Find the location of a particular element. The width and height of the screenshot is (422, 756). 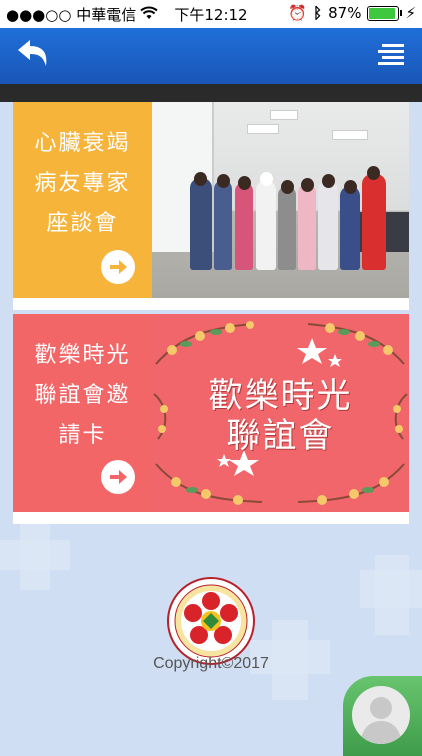

clock-time: 下午12:12 is located at coordinates (211, 15).